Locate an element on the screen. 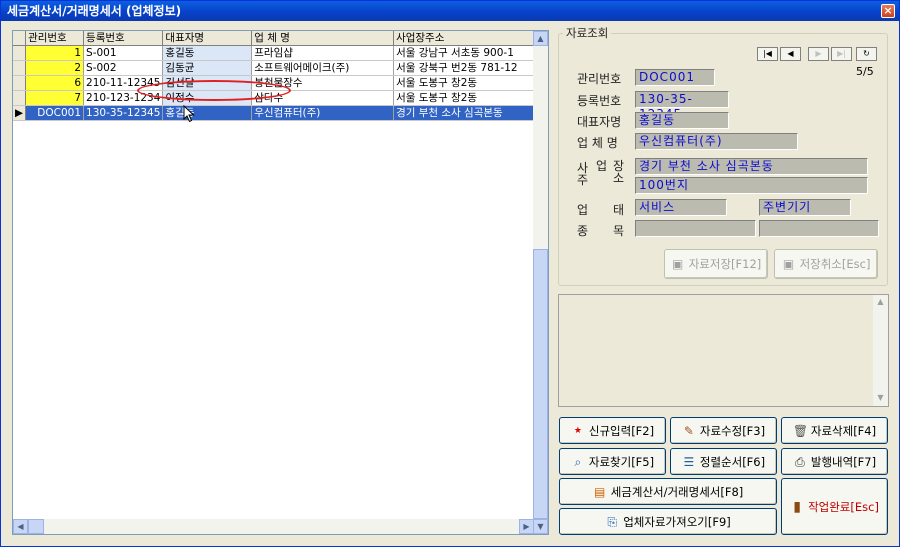  field-addr1: 경기 부천 소사 심곡본동 is located at coordinates (751, 166).